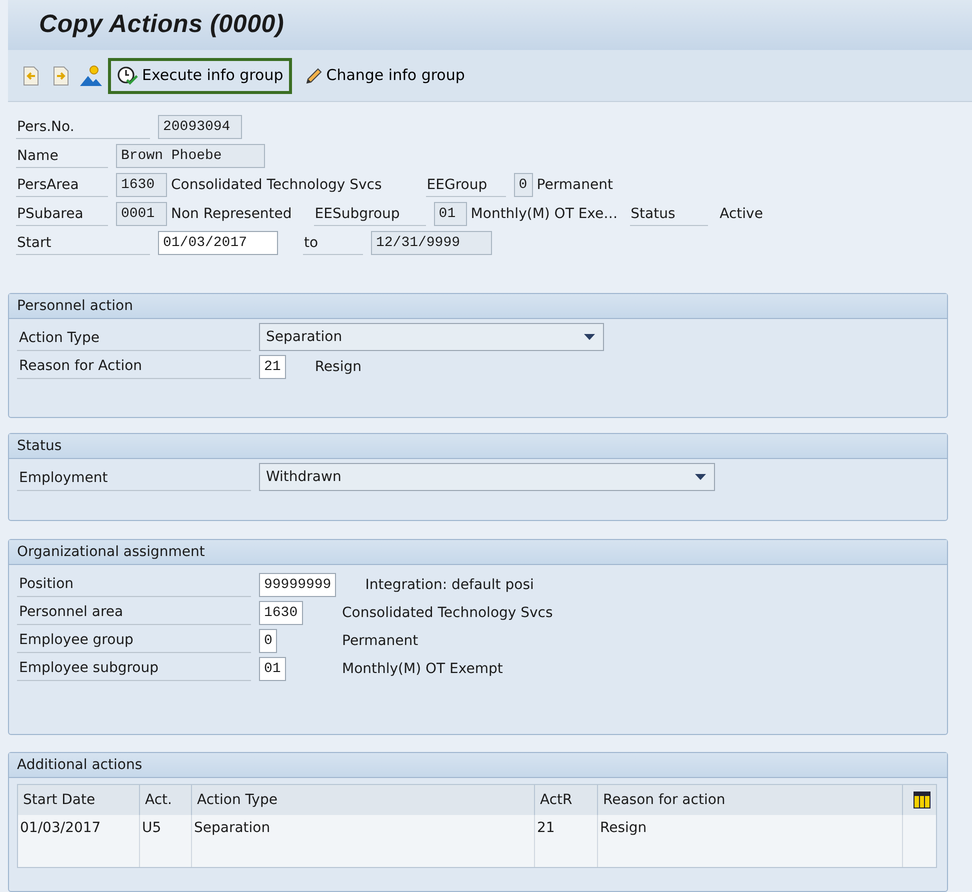 This screenshot has height=892, width=972. What do you see at coordinates (272, 367) in the screenshot?
I see `input-field: 21` at bounding box center [272, 367].